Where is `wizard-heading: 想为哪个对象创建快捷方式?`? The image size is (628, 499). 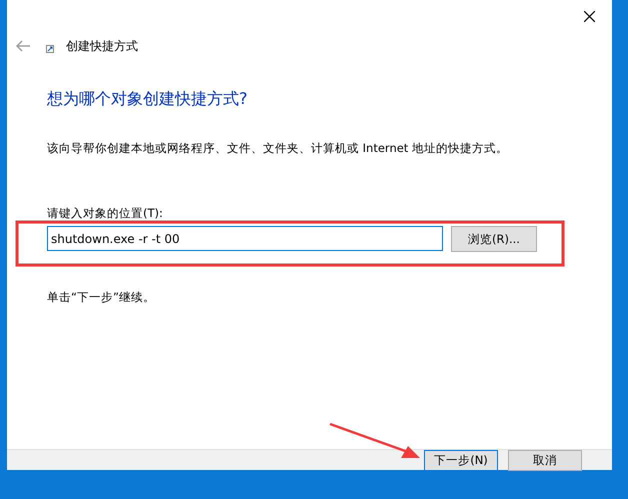 wizard-heading: 想为哪个对象创建快捷方式? is located at coordinates (147, 99).